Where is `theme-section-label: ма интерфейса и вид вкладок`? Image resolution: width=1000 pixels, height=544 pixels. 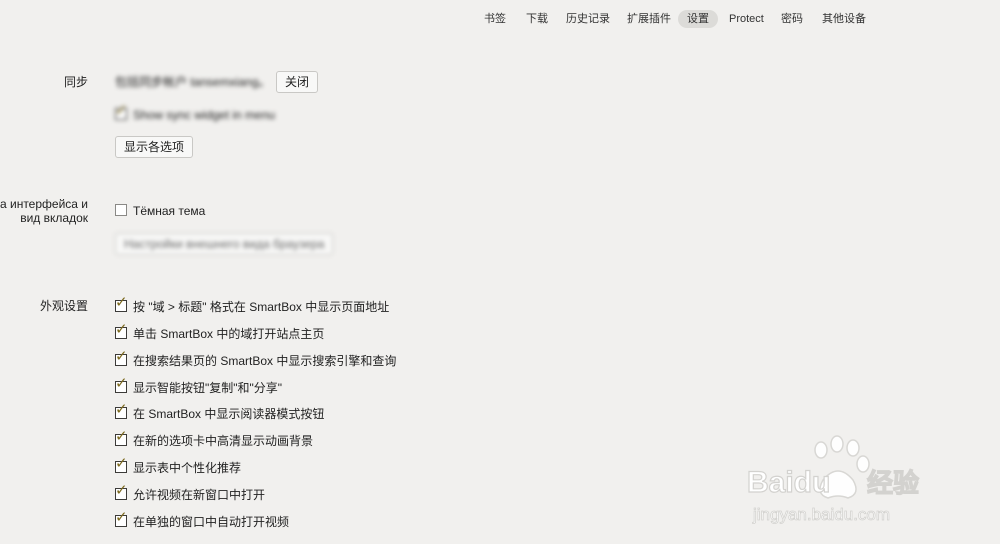
theme-section-label: ма интерфейса и вид вкладок is located at coordinates (44, 211).